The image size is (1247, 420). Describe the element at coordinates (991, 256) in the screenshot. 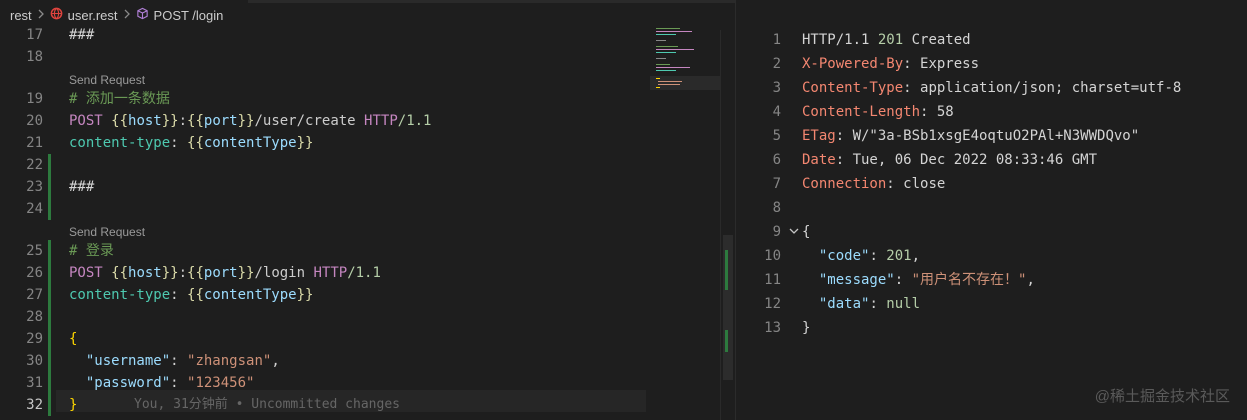

I see `response-line: 10 "code": 201,` at that location.